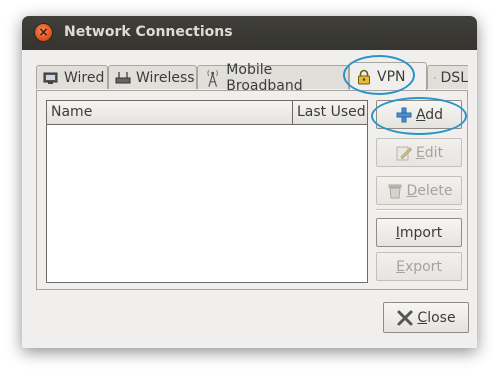 The height and width of the screenshot is (389, 498). I want to click on window-close-icon: ×, so click(43, 32).